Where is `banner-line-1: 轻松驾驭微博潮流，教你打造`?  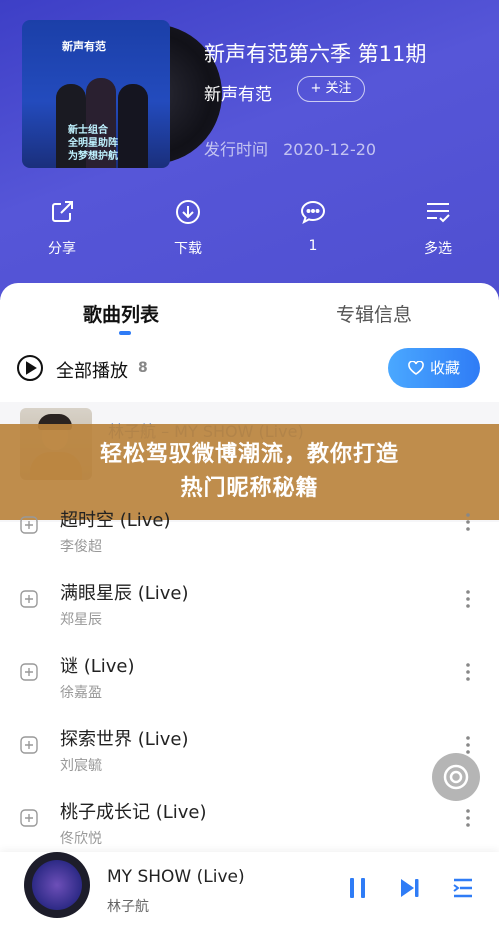 banner-line-1: 轻松驾驭微博潮流，教你打造 is located at coordinates (249, 454).